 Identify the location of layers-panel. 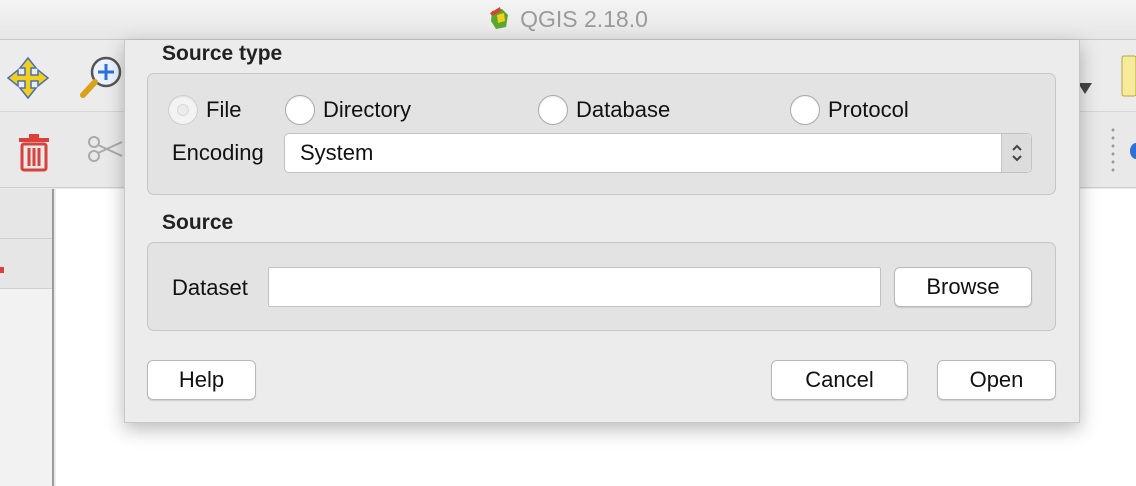
(27, 337).